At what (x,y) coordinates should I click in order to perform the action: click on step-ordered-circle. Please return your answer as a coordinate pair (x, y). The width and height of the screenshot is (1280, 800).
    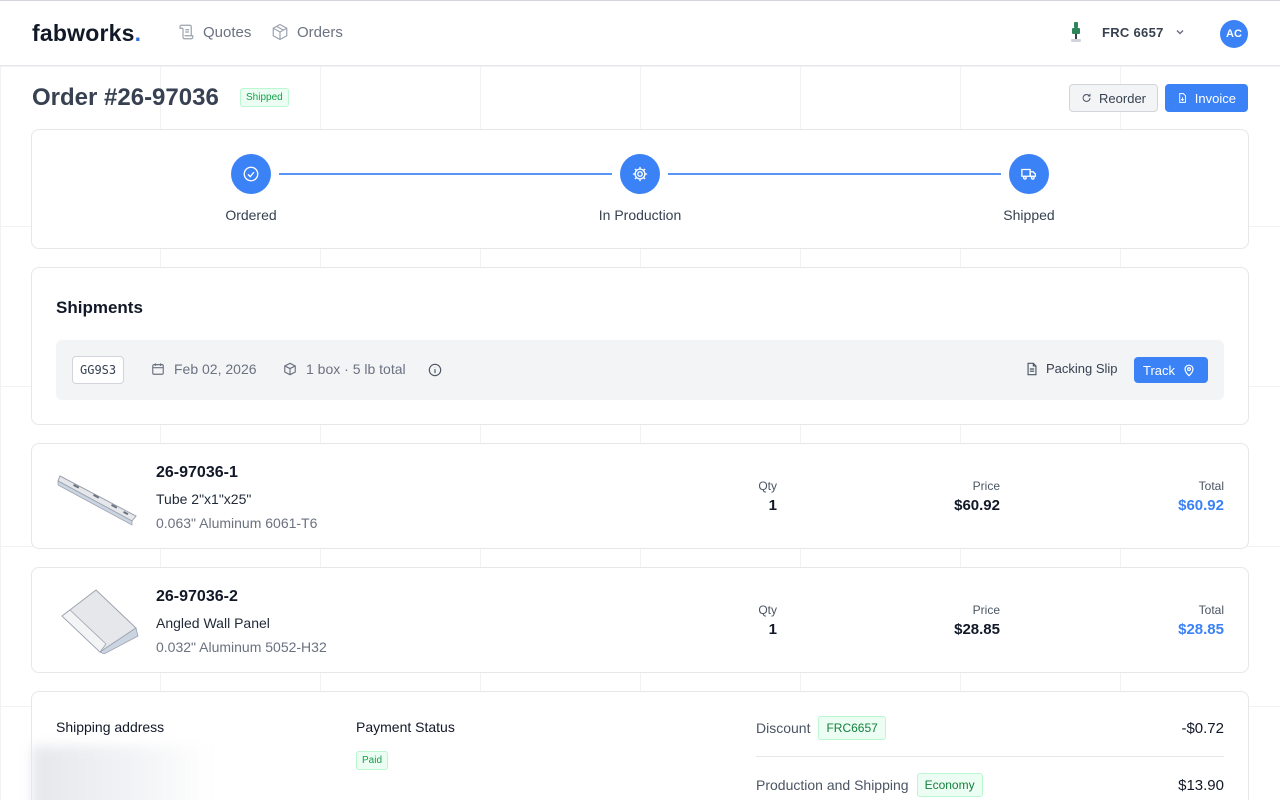
    Looking at the image, I should click on (251, 174).